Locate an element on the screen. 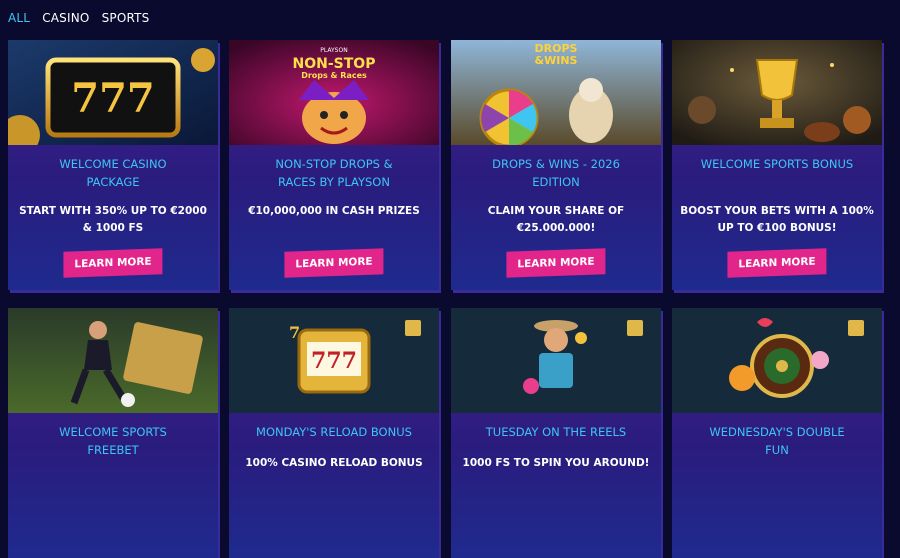 The image size is (900, 558). card-title: MONDAY'S RELOAD BONUS is located at coordinates (334, 432).